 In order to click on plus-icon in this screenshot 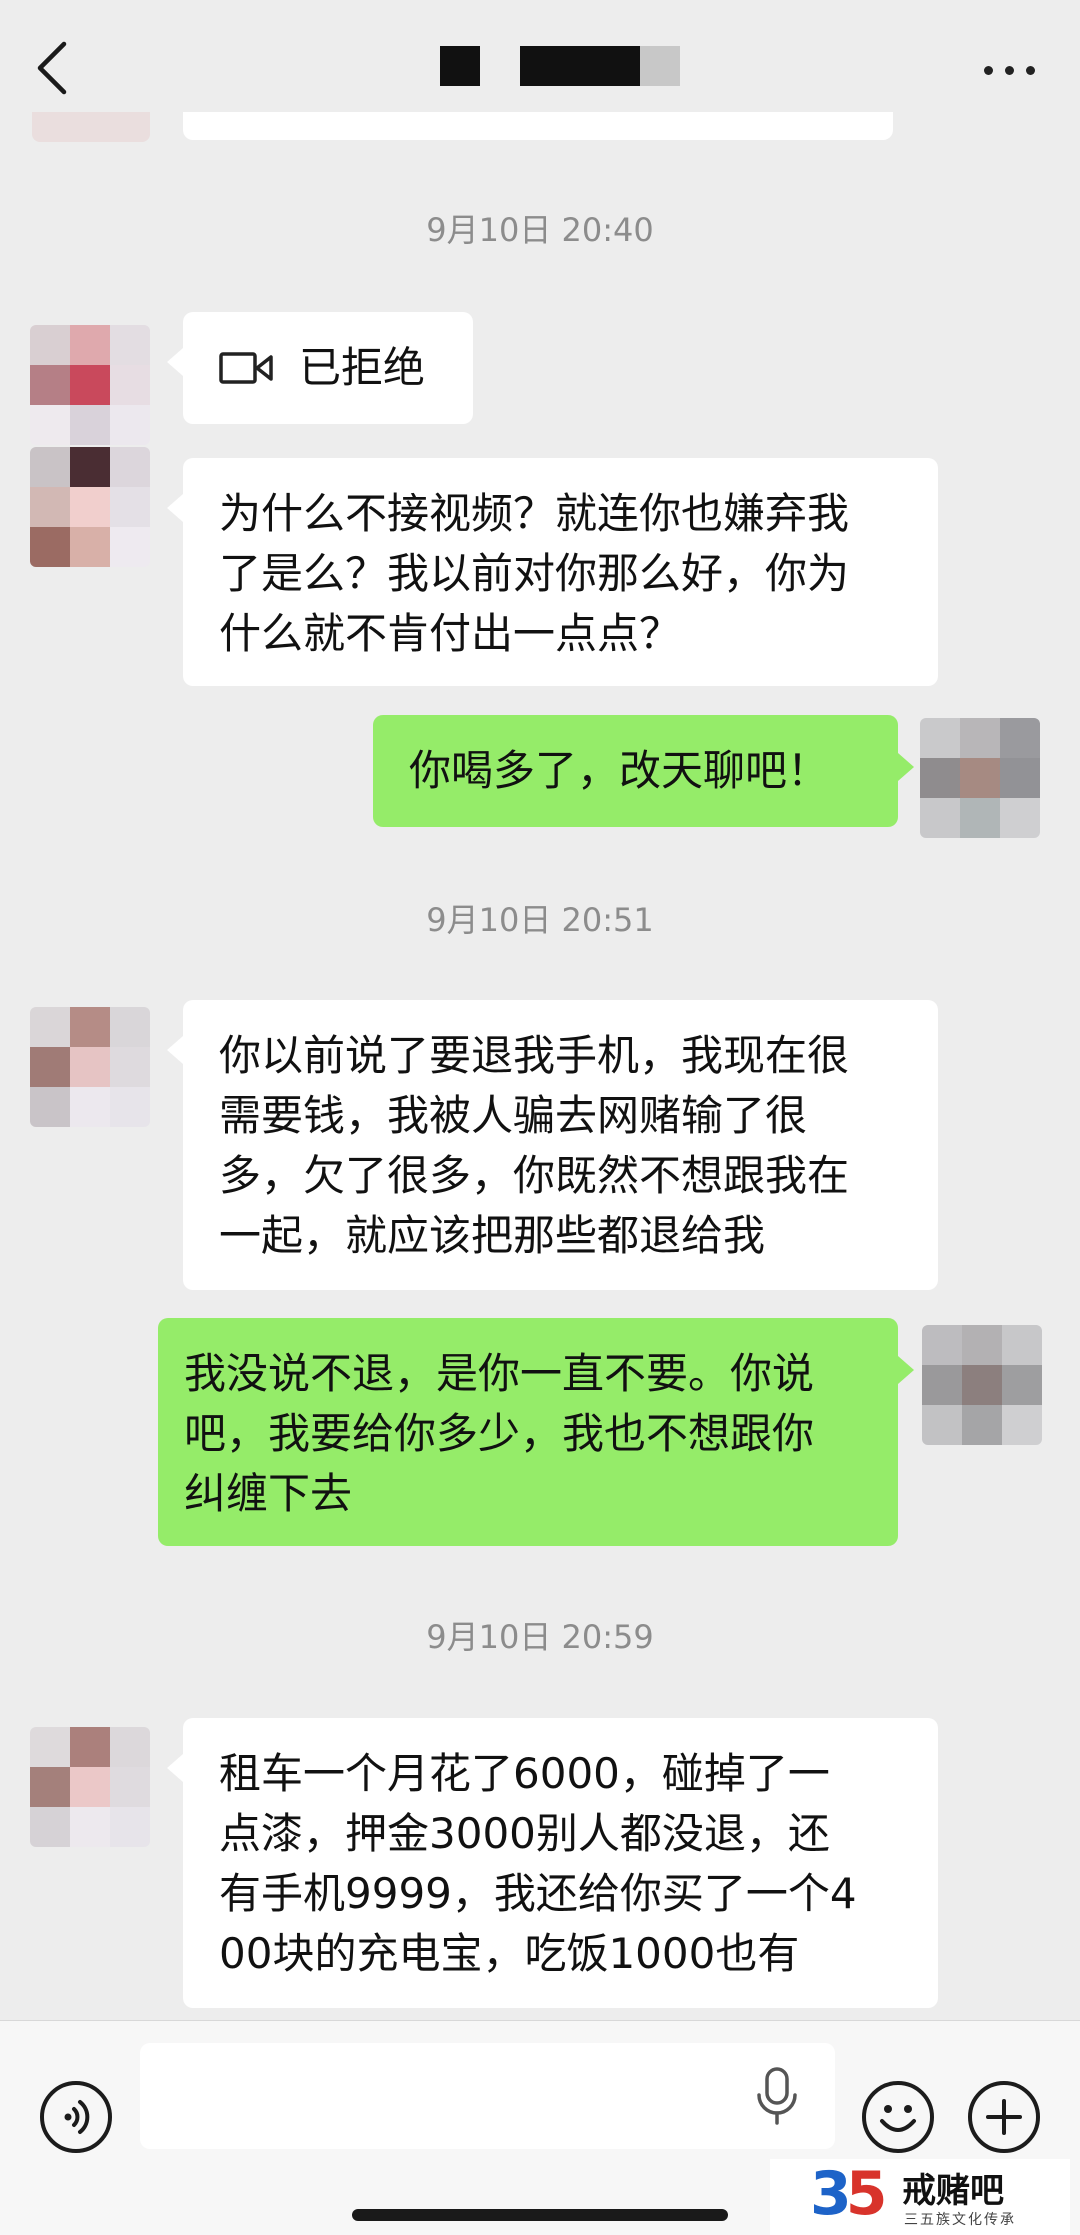, I will do `click(1004, 2117)`.